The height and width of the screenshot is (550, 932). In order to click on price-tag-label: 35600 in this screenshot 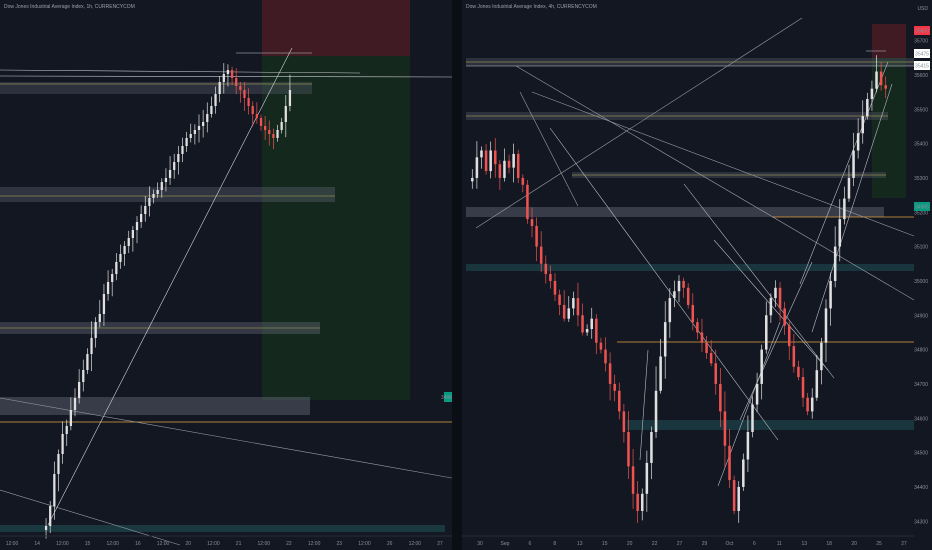, I will do `click(922, 32)`.